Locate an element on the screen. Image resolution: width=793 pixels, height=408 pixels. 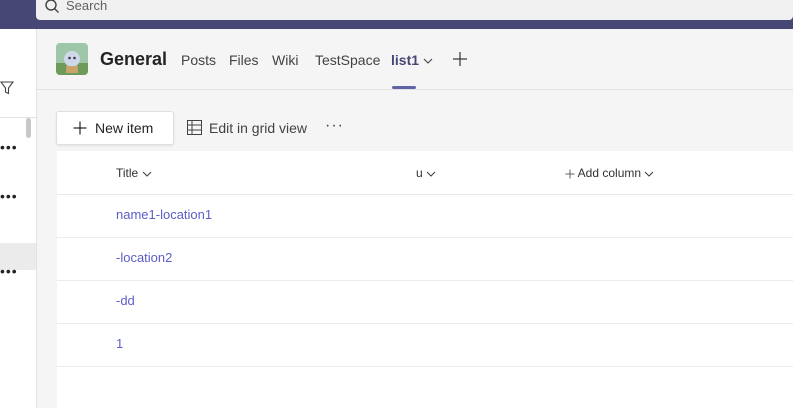
table-row: name1-location1 is located at coordinates (425, 216).